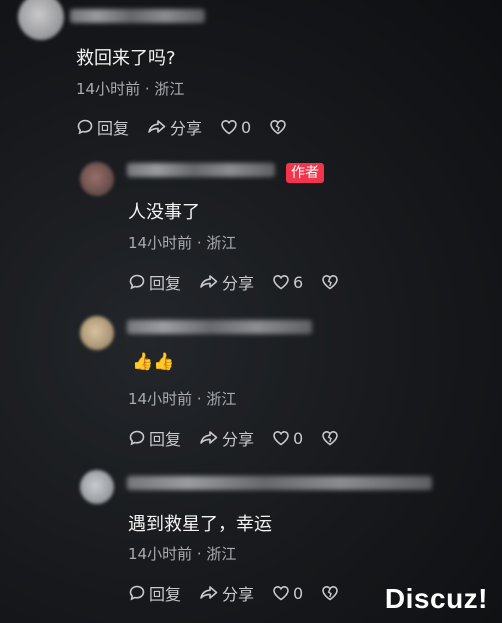 The image size is (502, 623). I want to click on comment-text: 人没事了, so click(164, 212).